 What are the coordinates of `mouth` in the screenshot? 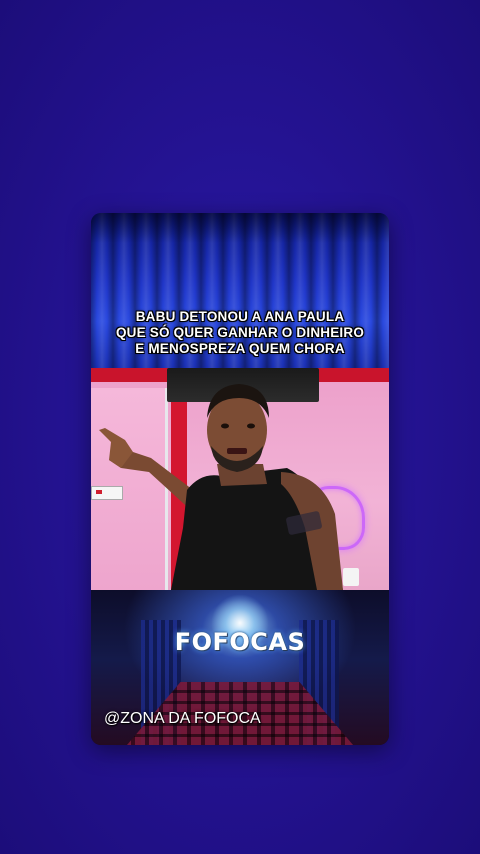 It's located at (237, 451).